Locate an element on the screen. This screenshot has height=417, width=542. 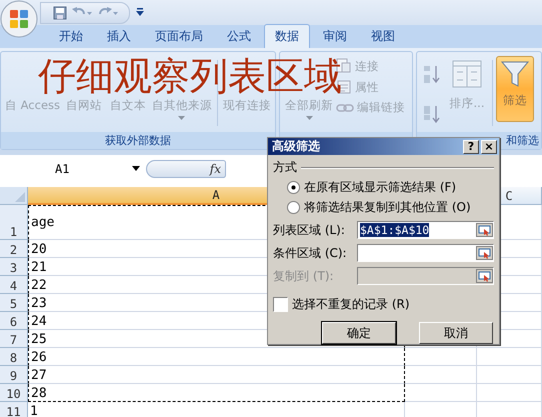
ribbon-tab: 公式 is located at coordinates (239, 36).